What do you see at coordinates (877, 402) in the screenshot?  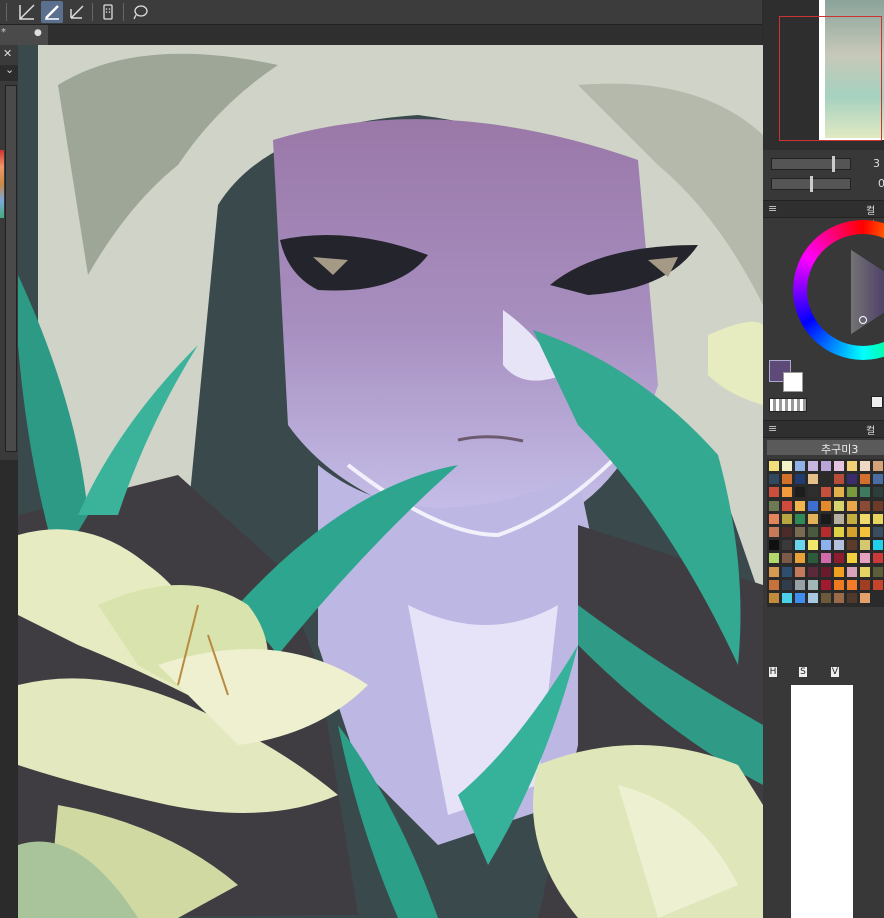 I see `color-mode-button` at bounding box center [877, 402].